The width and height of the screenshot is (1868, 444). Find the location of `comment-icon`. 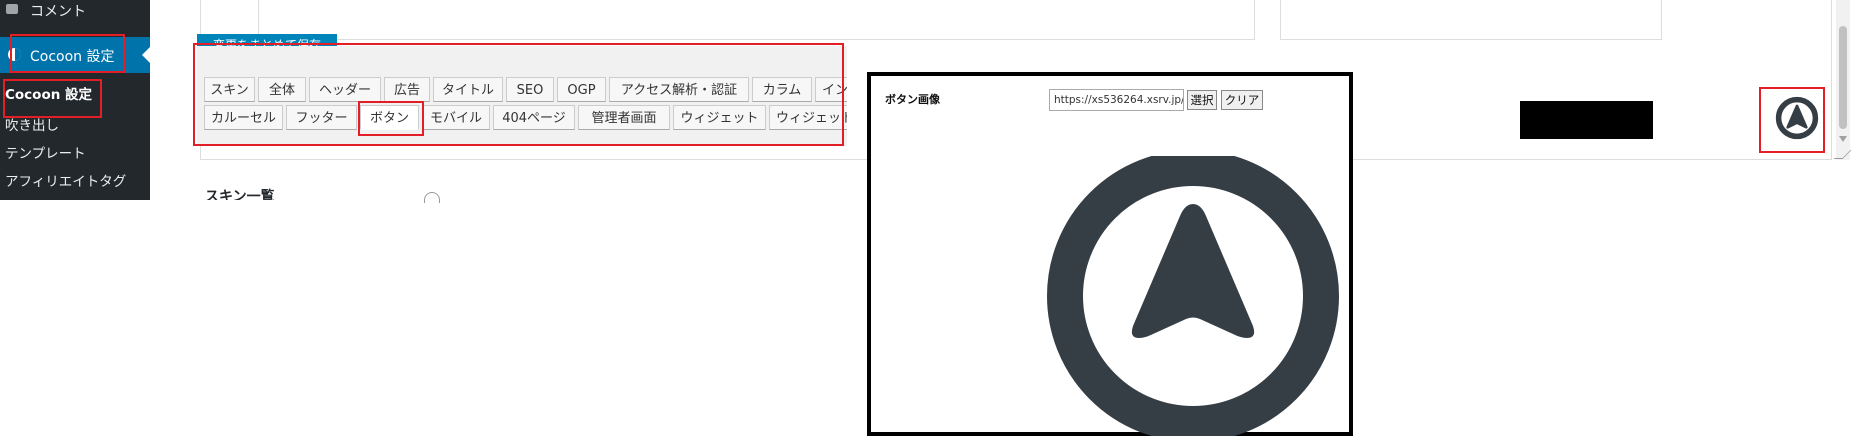

comment-icon is located at coordinates (12, 9).